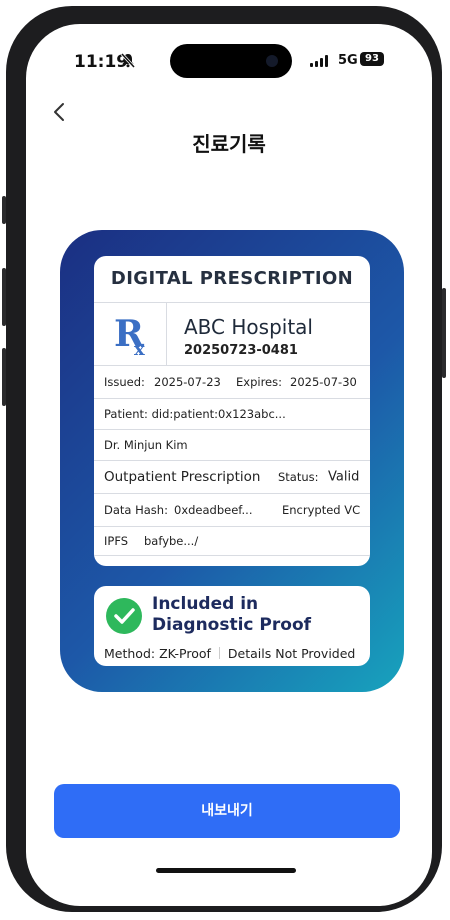 This screenshot has height=920, width=450. What do you see at coordinates (4, 377) in the screenshot?
I see `volume-down-button` at bounding box center [4, 377].